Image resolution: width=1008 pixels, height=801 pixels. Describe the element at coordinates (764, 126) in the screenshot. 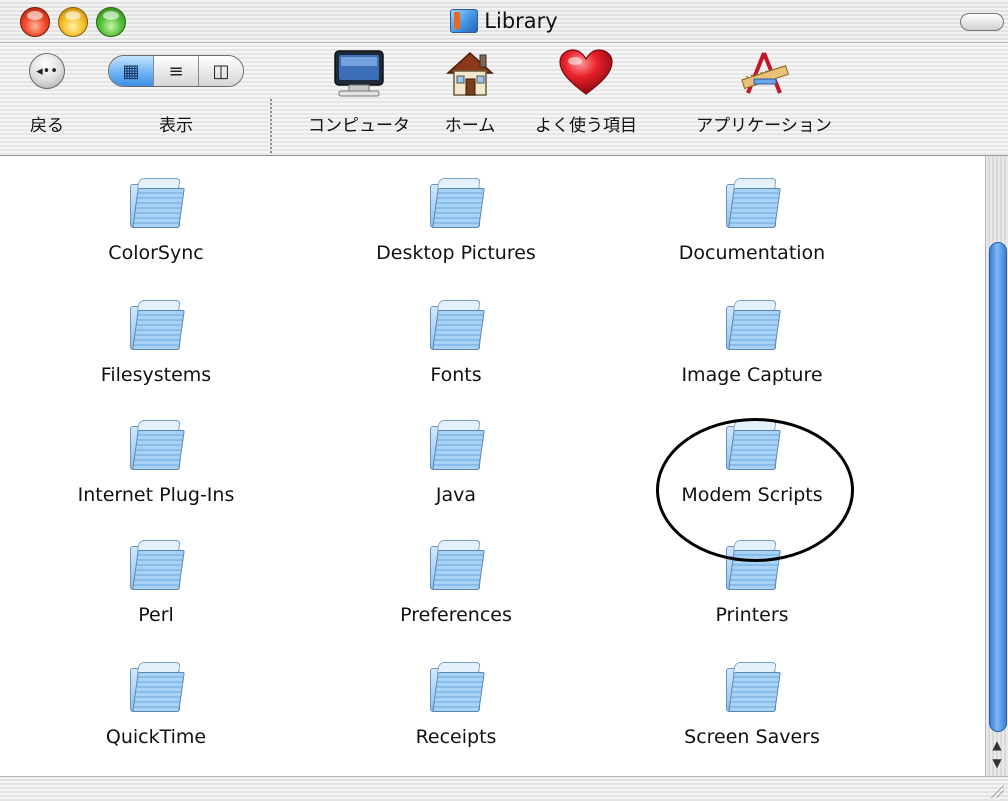

I see `applications-label: アプリケーション` at that location.